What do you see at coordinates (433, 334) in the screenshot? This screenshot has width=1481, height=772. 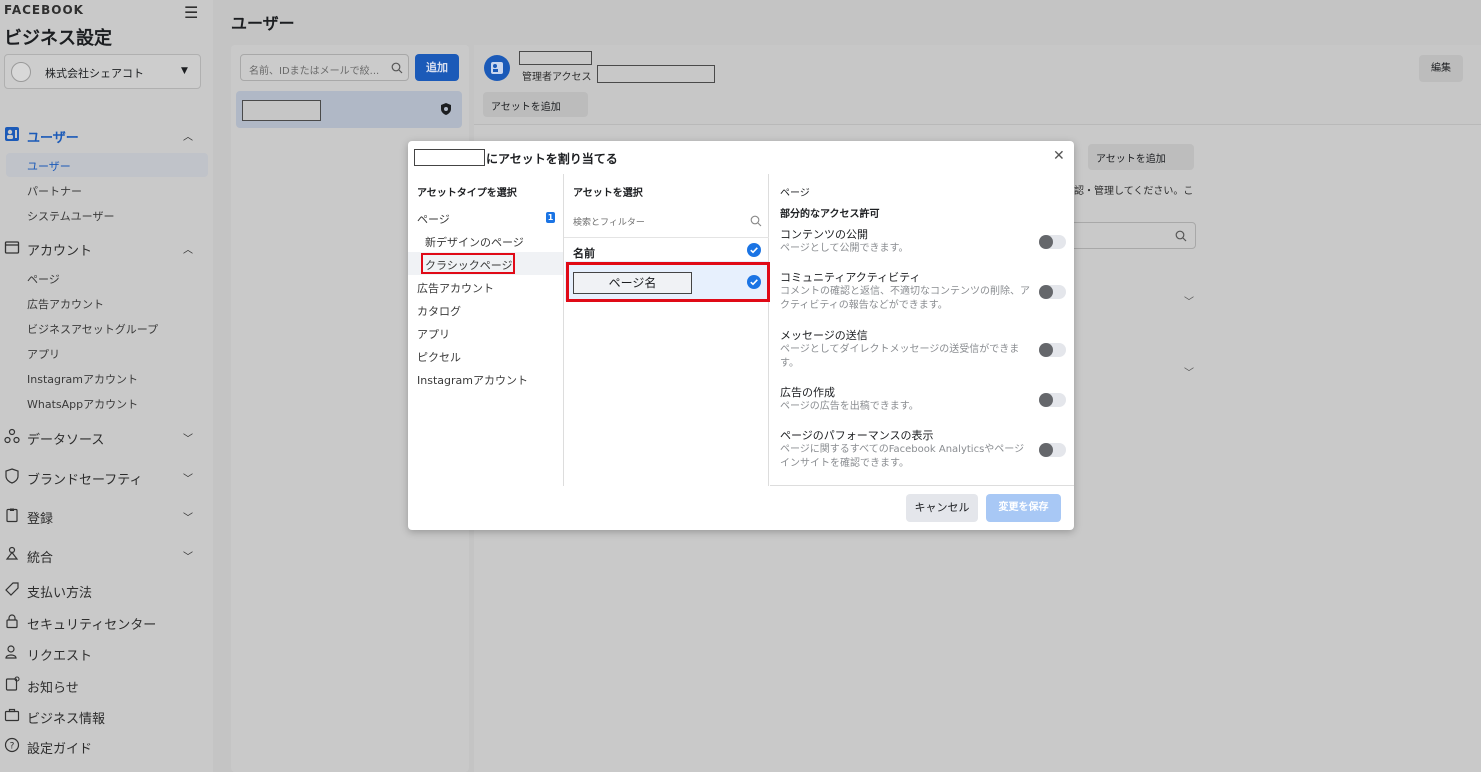 I see `asset-type-app: アプリ` at bounding box center [433, 334].